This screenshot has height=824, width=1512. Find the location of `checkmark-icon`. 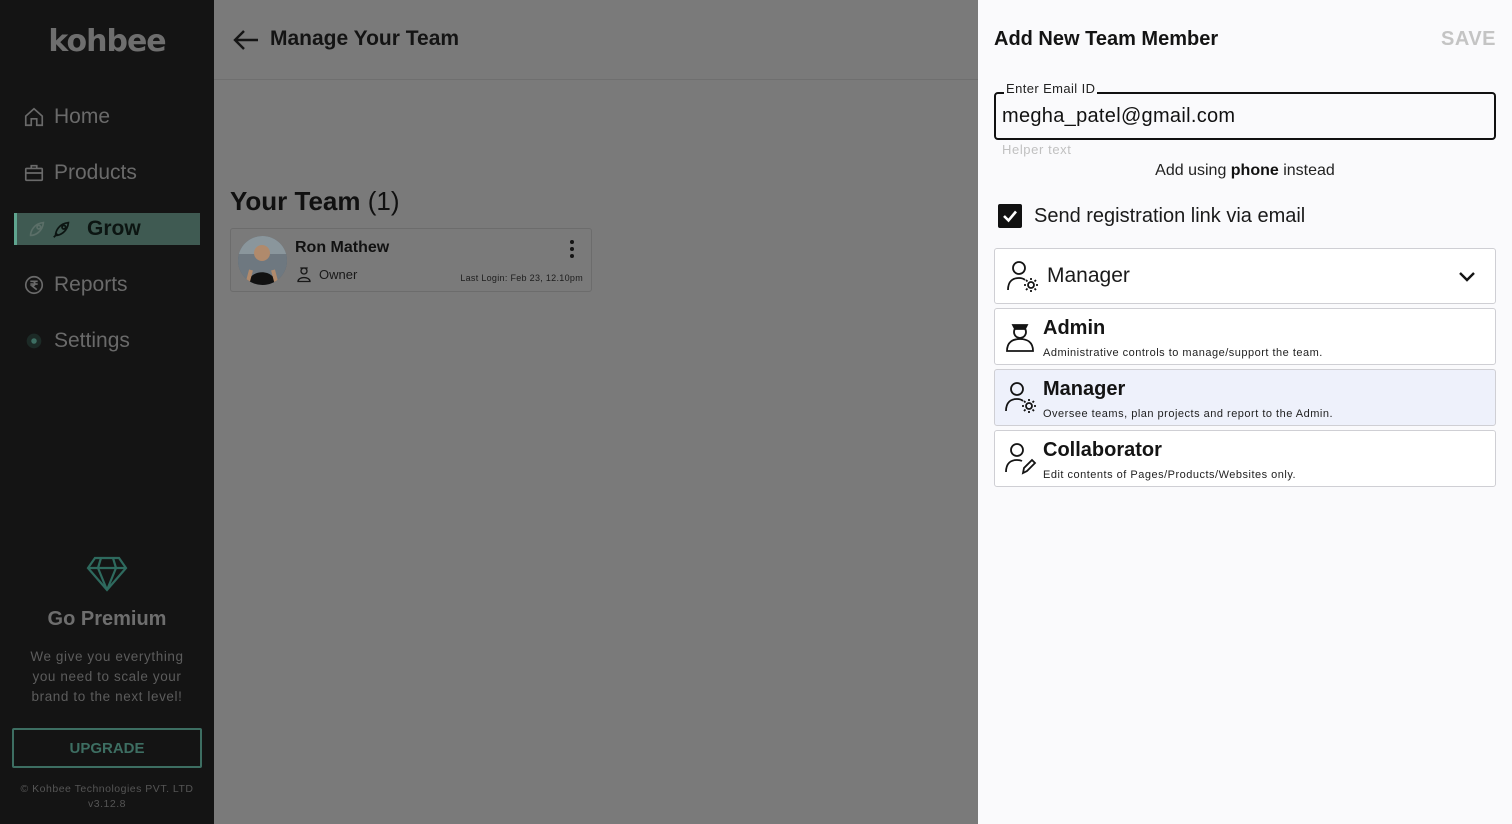

checkmark-icon is located at coordinates (1010, 216).